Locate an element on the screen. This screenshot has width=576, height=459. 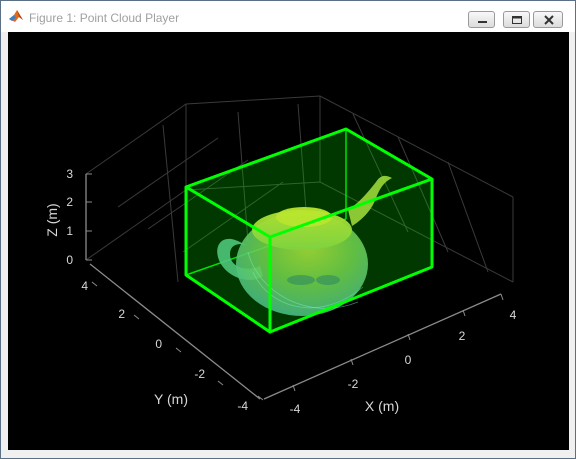
y-tick-label: -4 is located at coordinates (242, 406).